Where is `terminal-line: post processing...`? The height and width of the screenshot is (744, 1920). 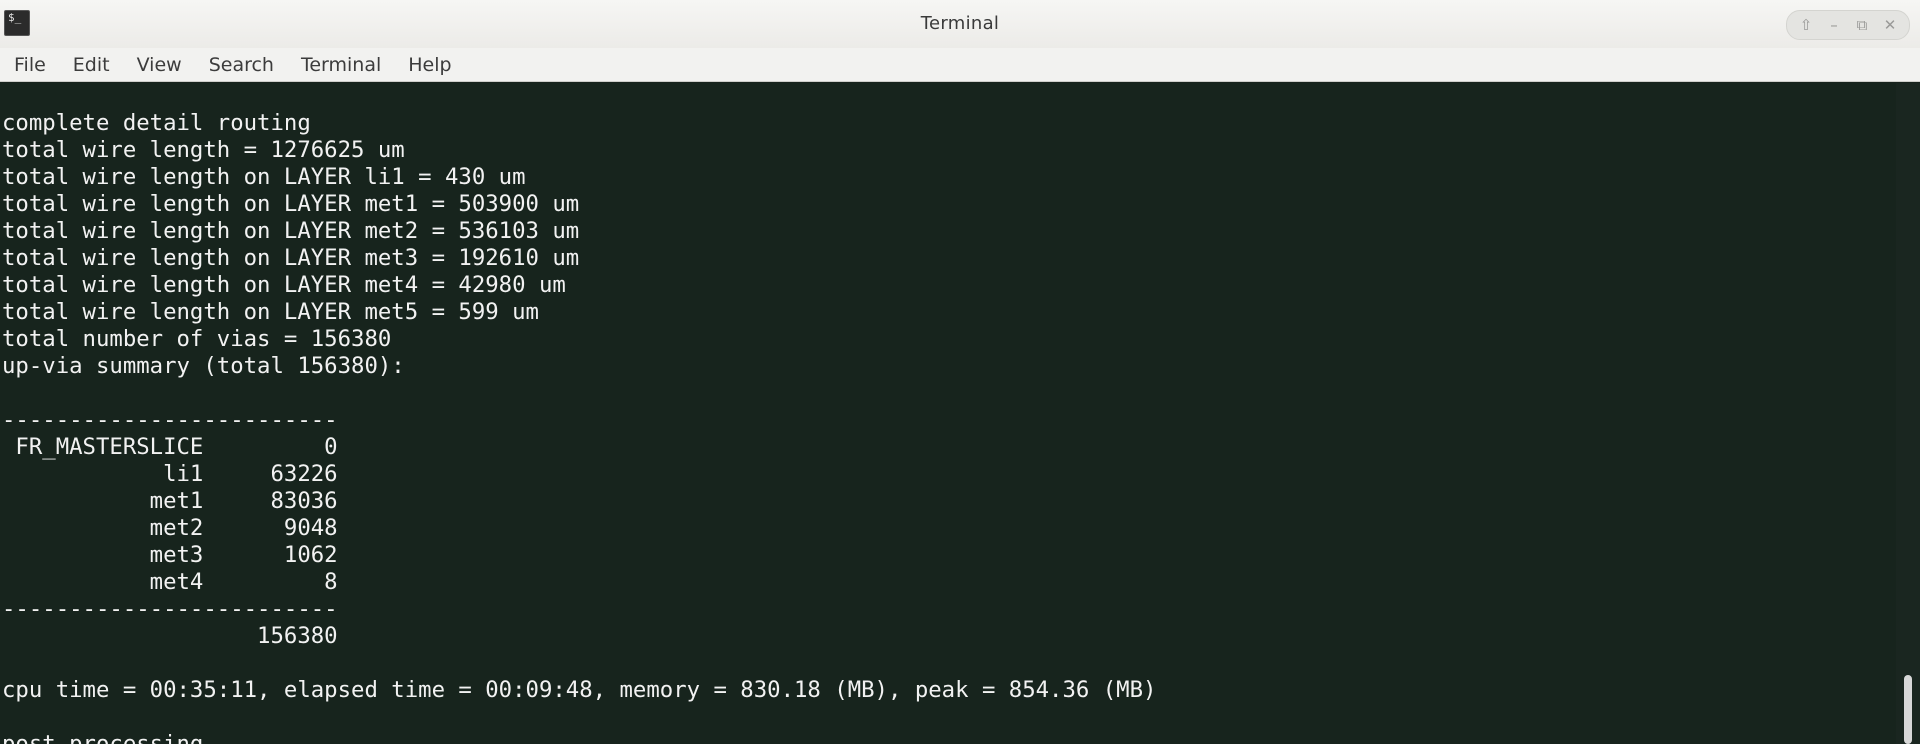
terminal-line: post processing... is located at coordinates (123, 737).